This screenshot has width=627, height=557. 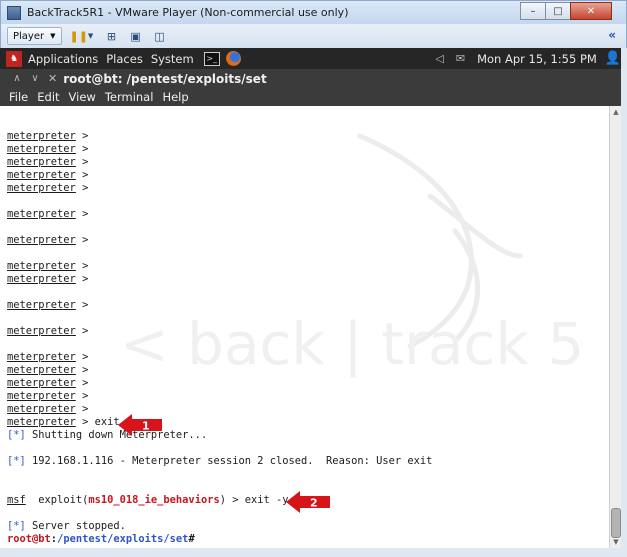 I want to click on msf-prompt: msf, so click(x=16, y=500).